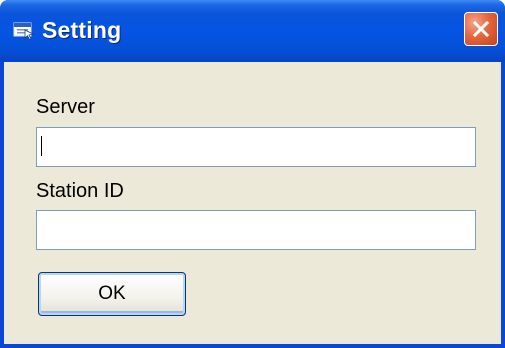 The height and width of the screenshot is (348, 505). I want to click on server-input, so click(256, 147).